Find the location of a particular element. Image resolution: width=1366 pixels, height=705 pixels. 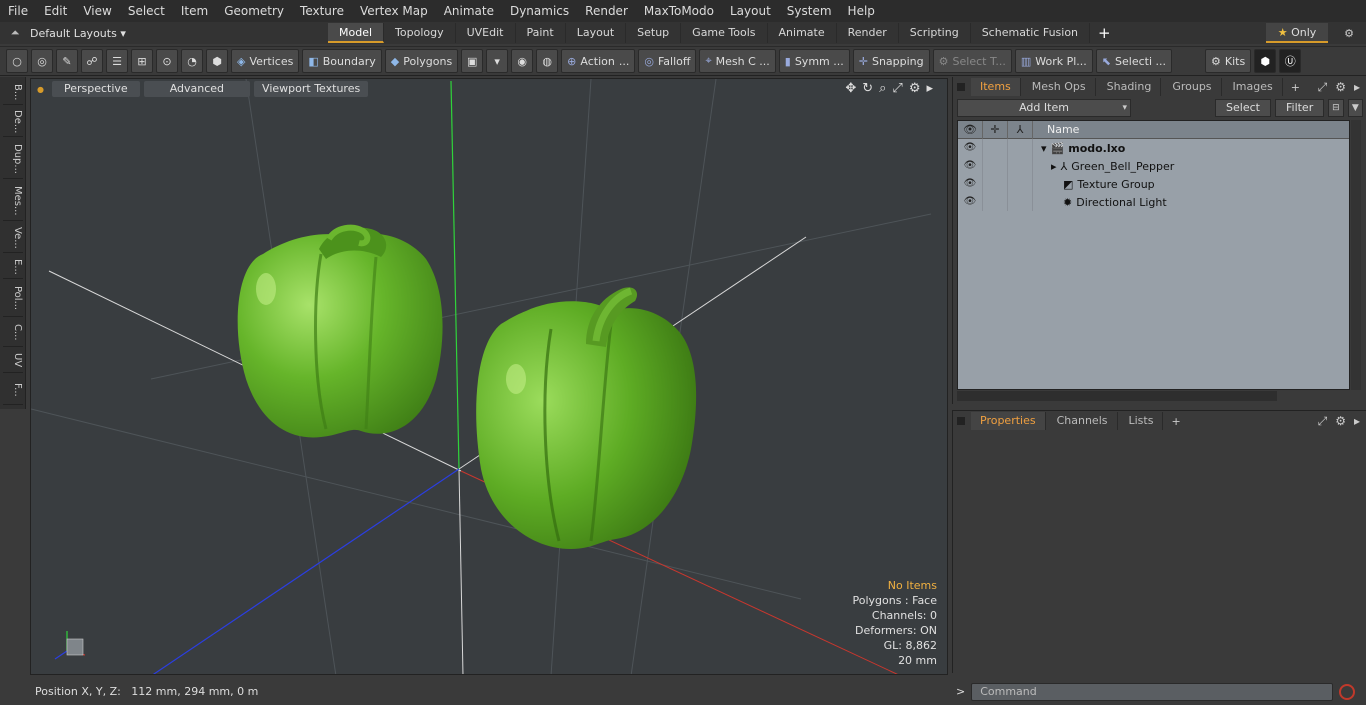

menu-layout: Layout is located at coordinates (750, 11).